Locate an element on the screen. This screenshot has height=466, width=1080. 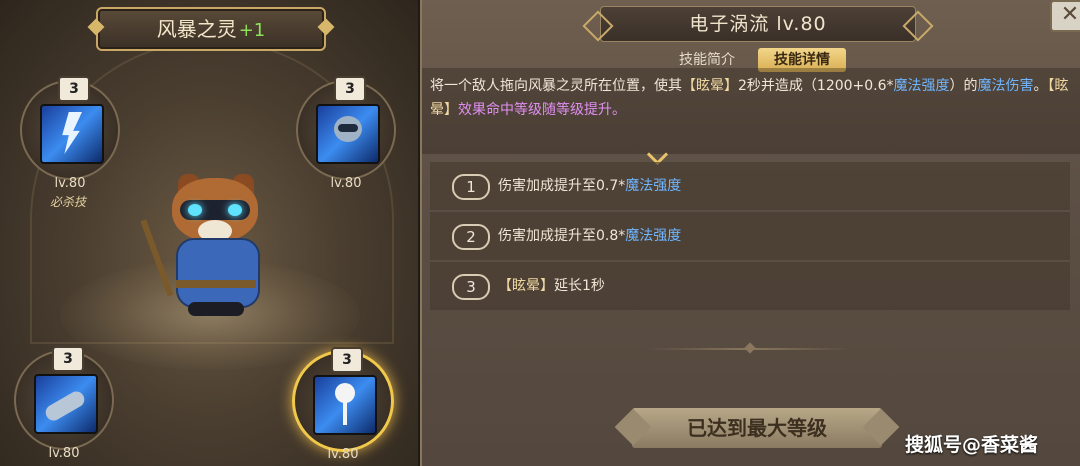
hero-name: 风暴之灵 is located at coordinates (196, 29).